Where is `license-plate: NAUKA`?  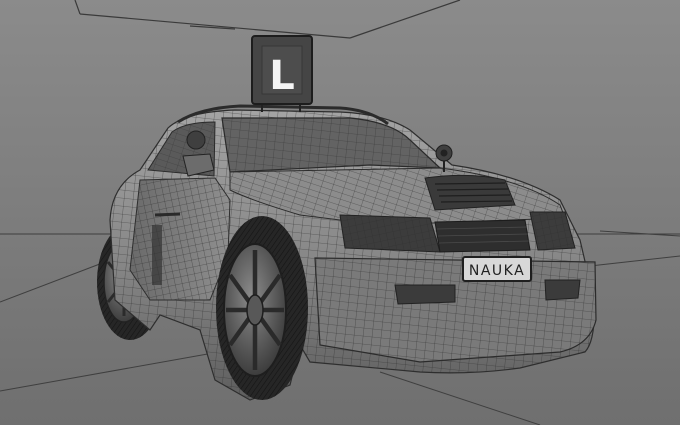
license-plate: NAUKA is located at coordinates (497, 269).